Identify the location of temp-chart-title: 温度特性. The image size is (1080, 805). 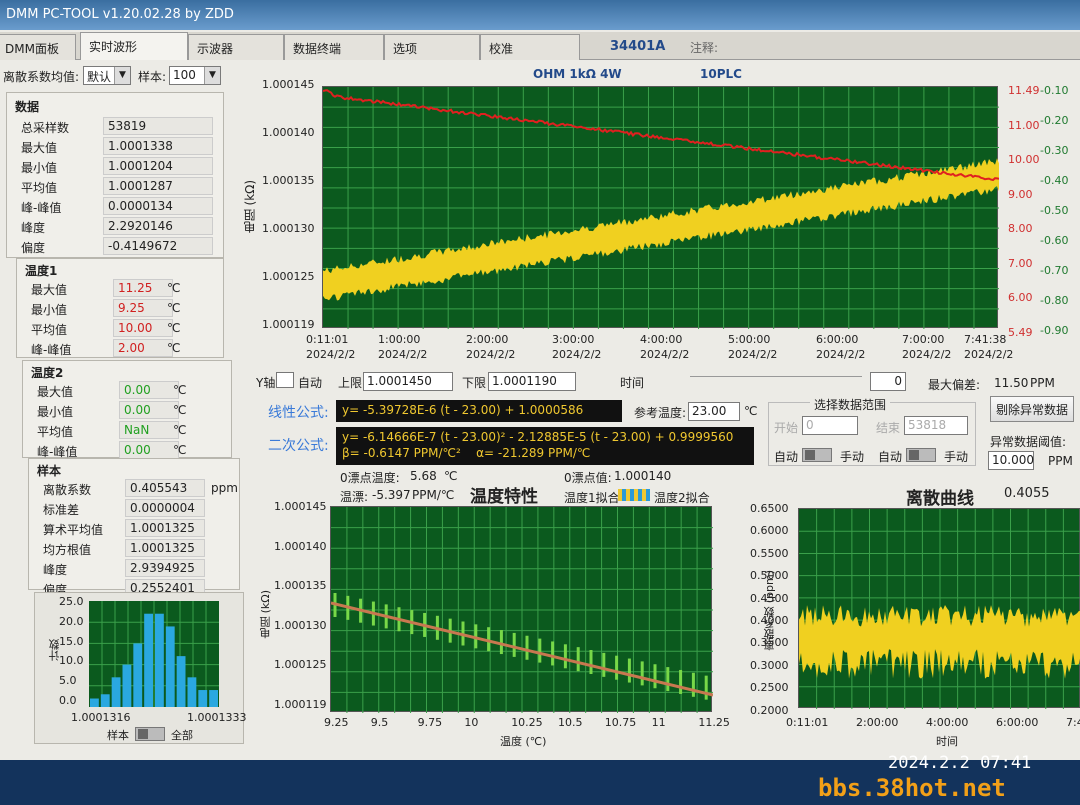
(504, 497).